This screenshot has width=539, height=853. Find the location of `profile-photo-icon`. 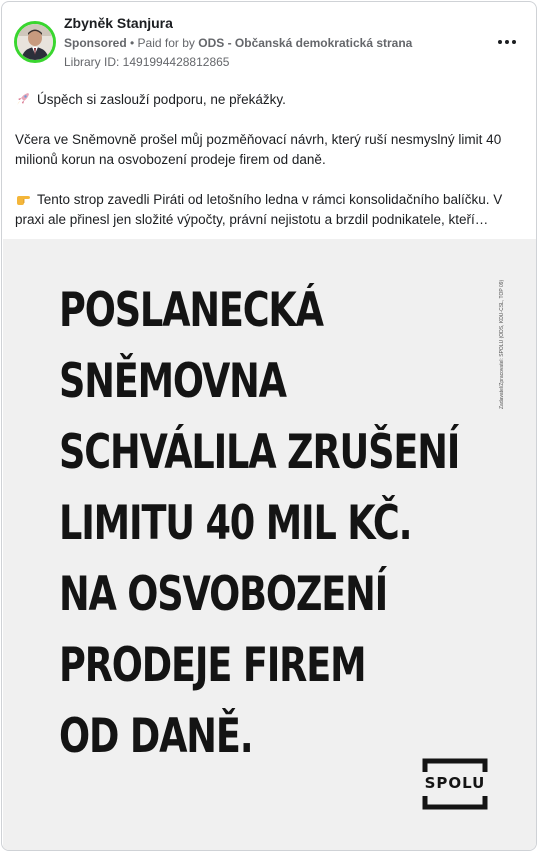

profile-photo-icon is located at coordinates (35, 42).